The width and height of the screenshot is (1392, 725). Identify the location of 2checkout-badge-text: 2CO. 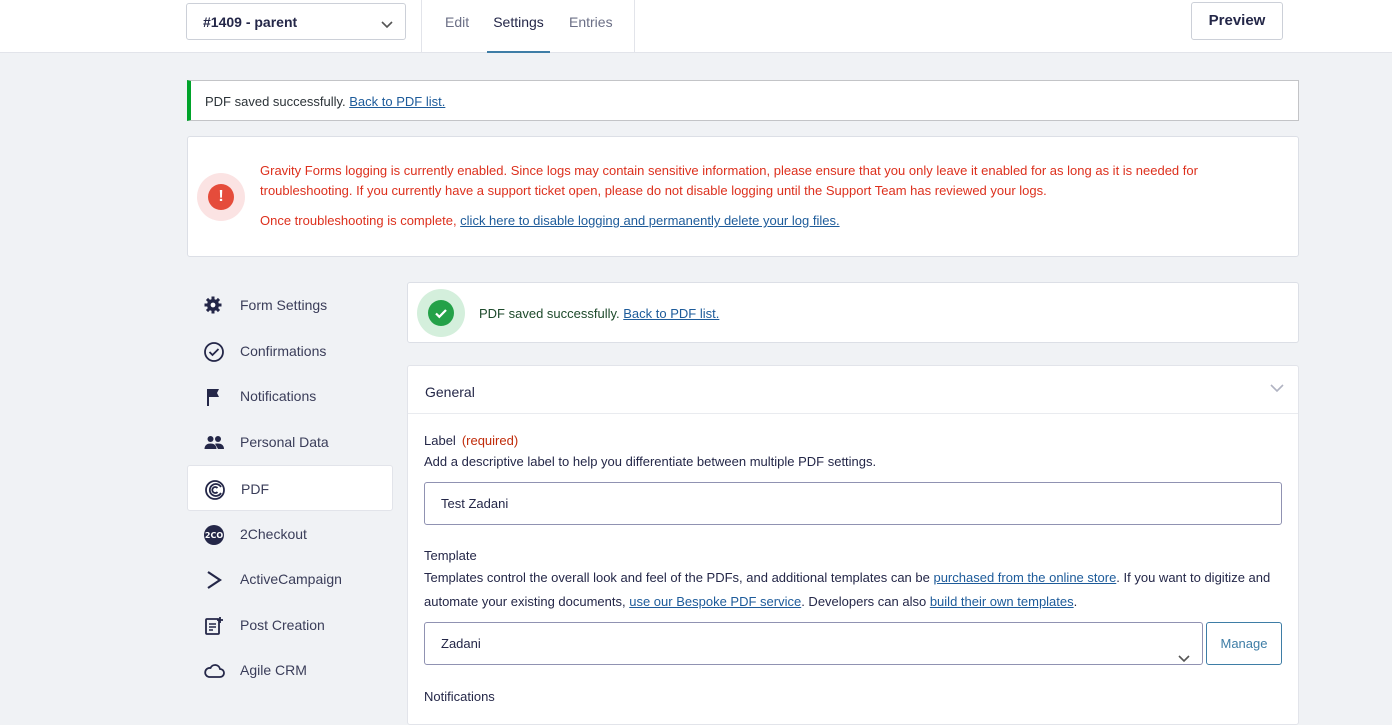
(214, 535).